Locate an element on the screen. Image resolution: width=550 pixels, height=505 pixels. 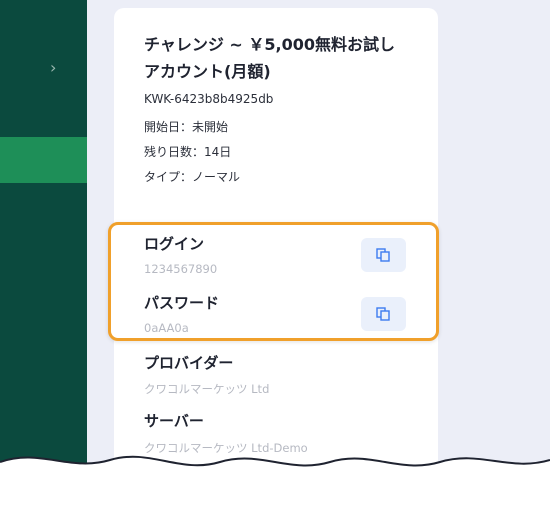
copy-login-button is located at coordinates (383, 255).